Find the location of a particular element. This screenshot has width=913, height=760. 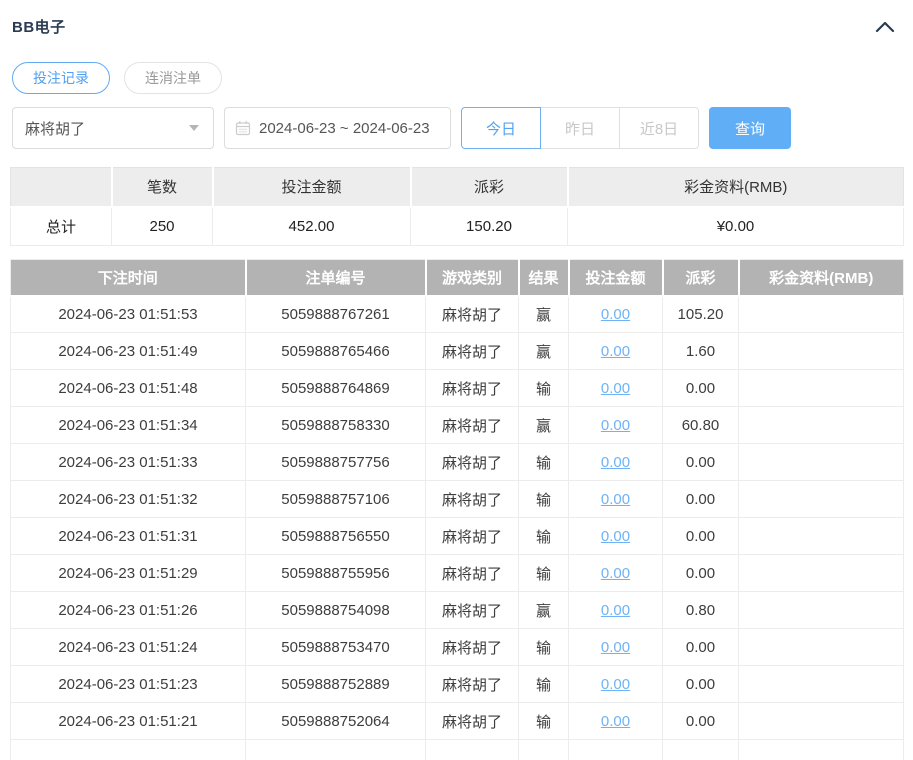

summary-header-bet-amount: 投注金额 is located at coordinates (312, 187).